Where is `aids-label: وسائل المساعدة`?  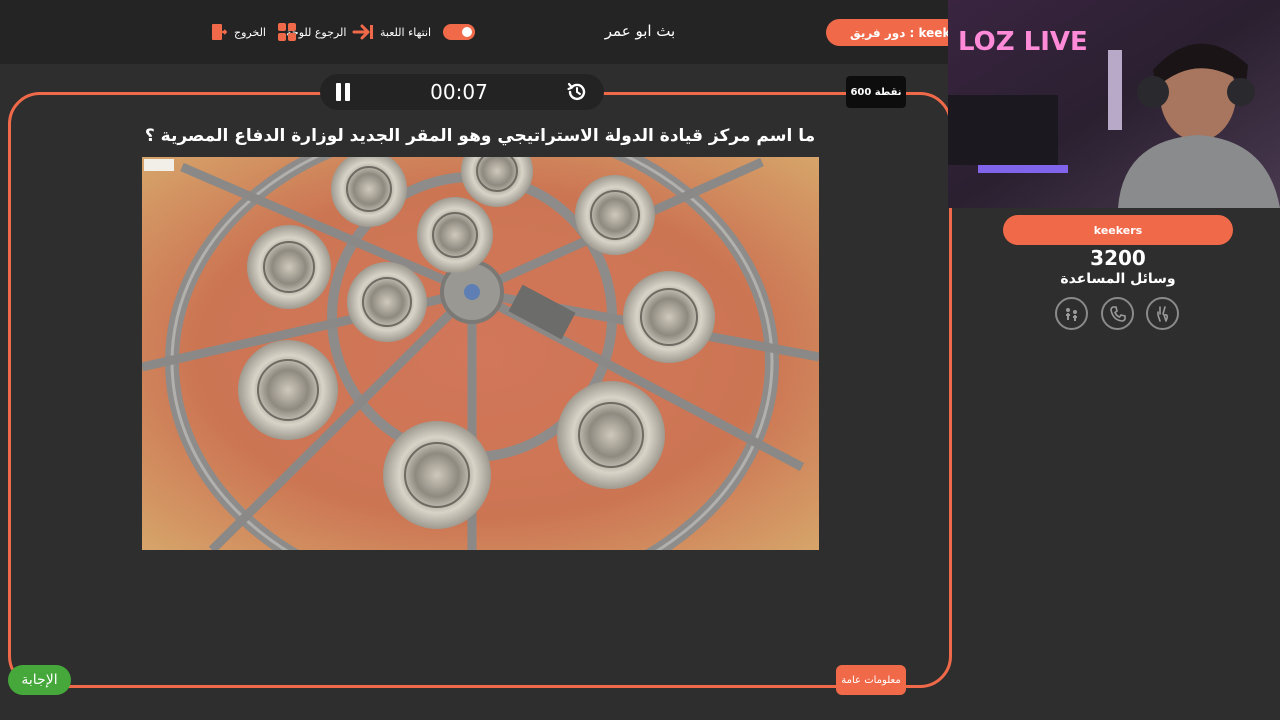
aids-label: وسائل المساعدة is located at coordinates (1118, 279).